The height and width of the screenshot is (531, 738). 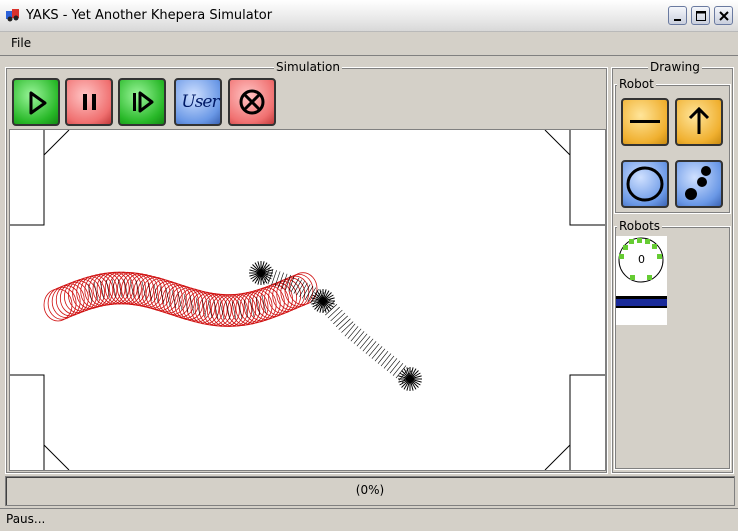 What do you see at coordinates (677, 20) in the screenshot?
I see `minimize-icon` at bounding box center [677, 20].